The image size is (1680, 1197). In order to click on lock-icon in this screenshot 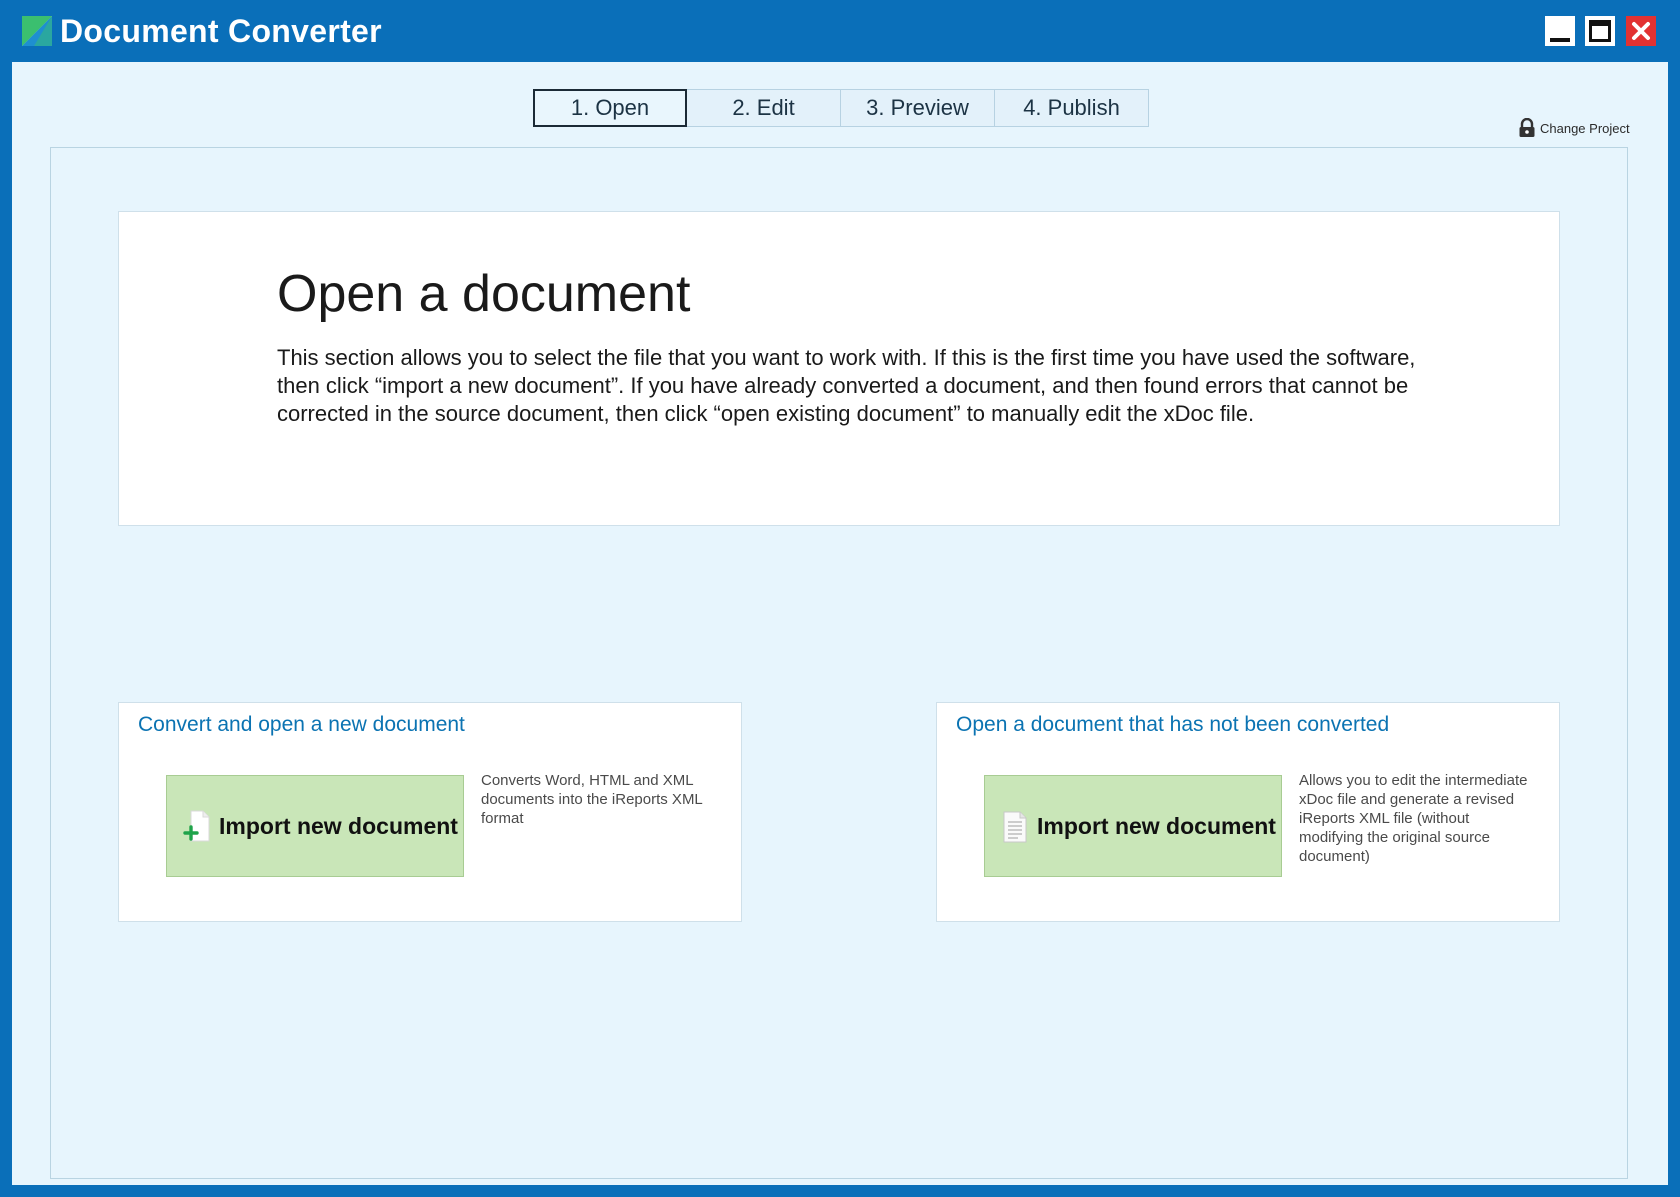, I will do `click(1527, 127)`.